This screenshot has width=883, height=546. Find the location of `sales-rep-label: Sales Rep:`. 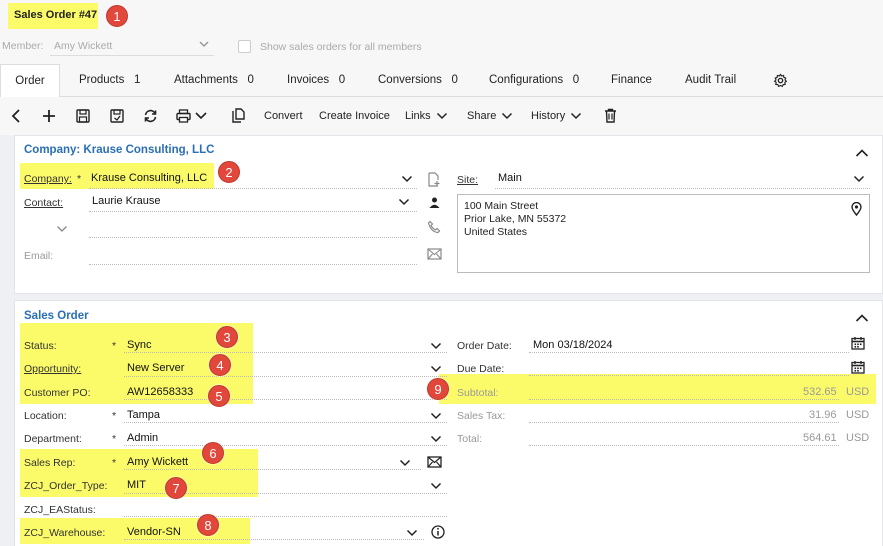

sales-rep-label: Sales Rep: is located at coordinates (50, 463).